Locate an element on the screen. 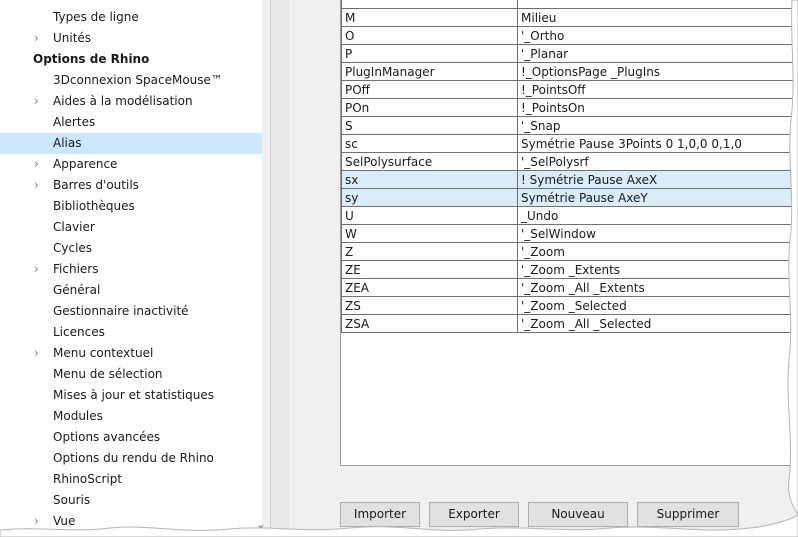 The width and height of the screenshot is (798, 537). macro-cell: ! Symétrie Pause AxeX is located at coordinates (657, 179).